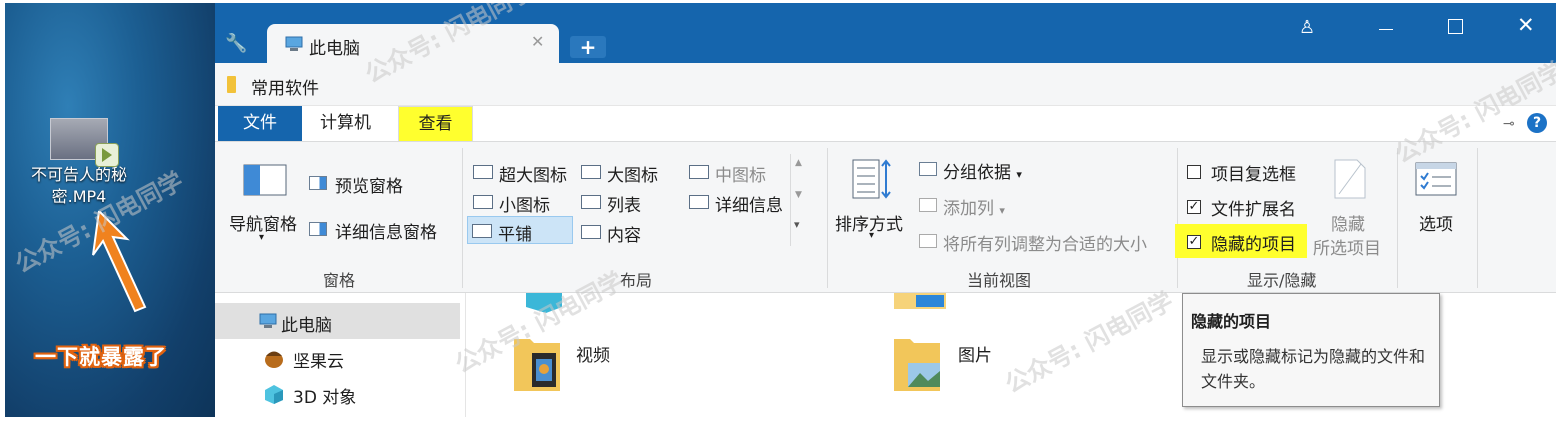 This screenshot has width=1561, height=422. Describe the element at coordinates (1194, 207) in the screenshot. I see `file-extensions-checkbox: ✓` at that location.